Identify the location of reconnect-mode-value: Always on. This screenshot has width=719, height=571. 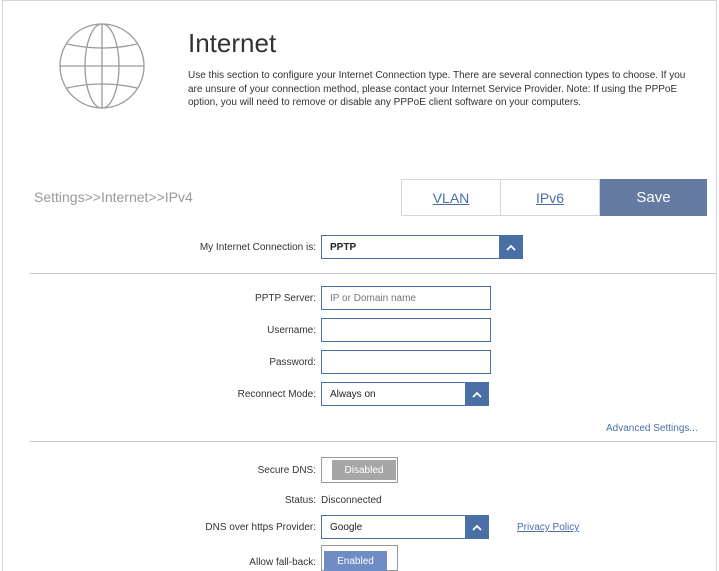
(353, 394).